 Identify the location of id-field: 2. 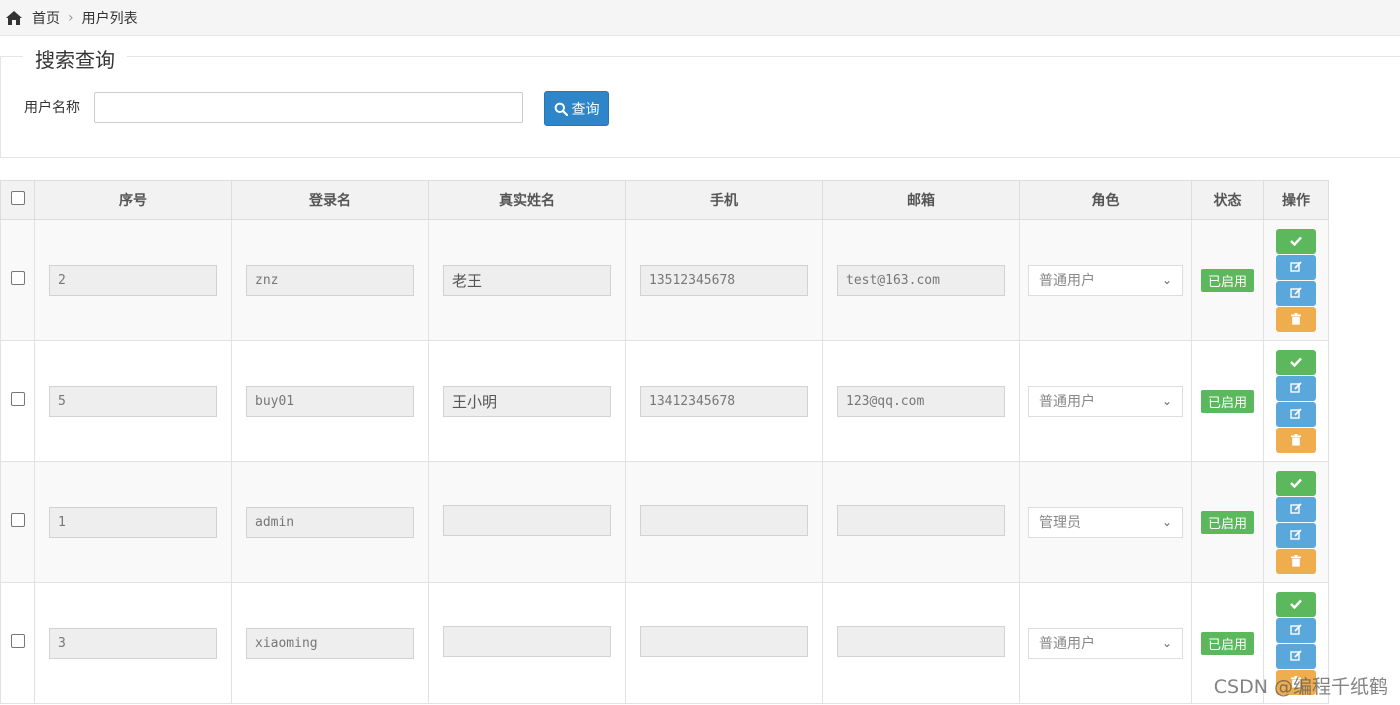
(133, 280).